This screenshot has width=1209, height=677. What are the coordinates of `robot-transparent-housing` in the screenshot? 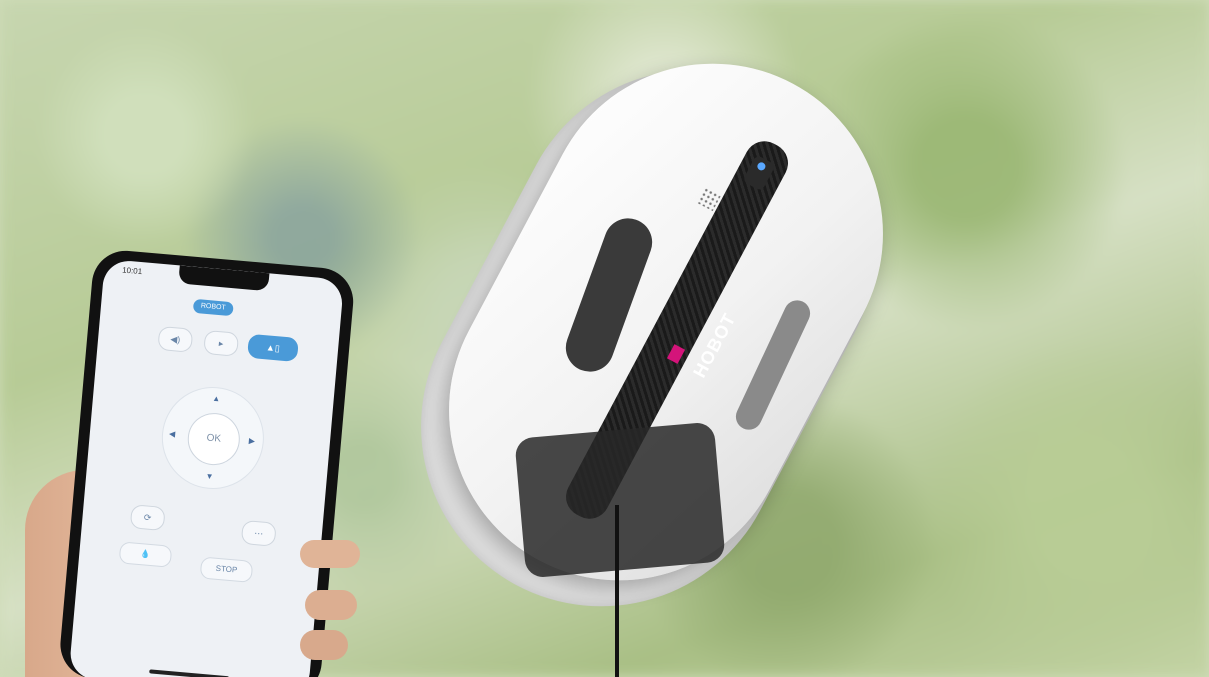 It's located at (620, 500).